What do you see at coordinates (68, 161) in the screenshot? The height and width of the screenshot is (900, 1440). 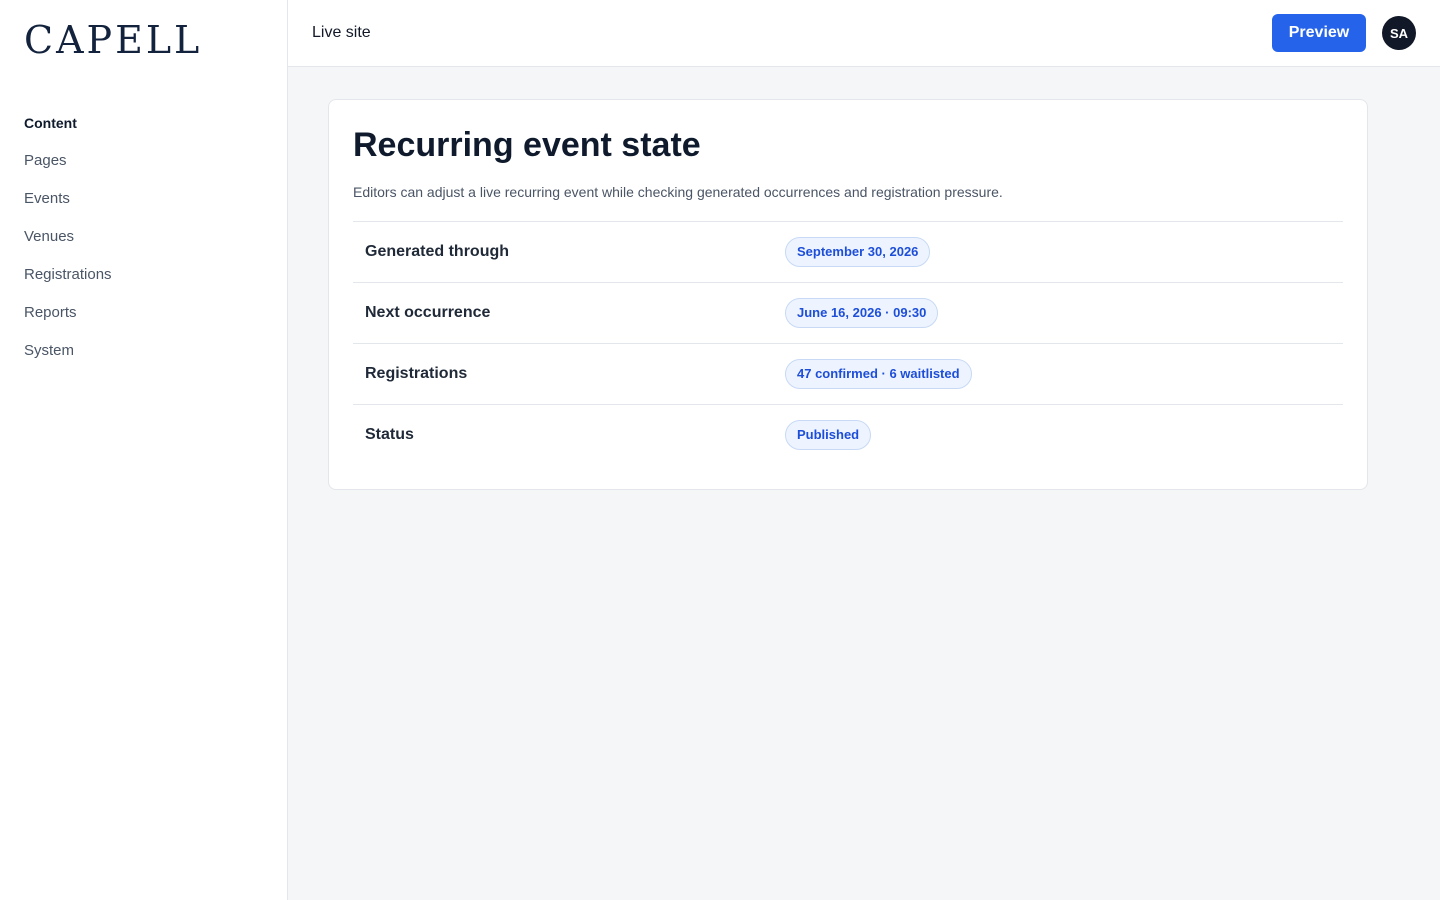 I see `sidebar-item-pages: Pages` at bounding box center [68, 161].